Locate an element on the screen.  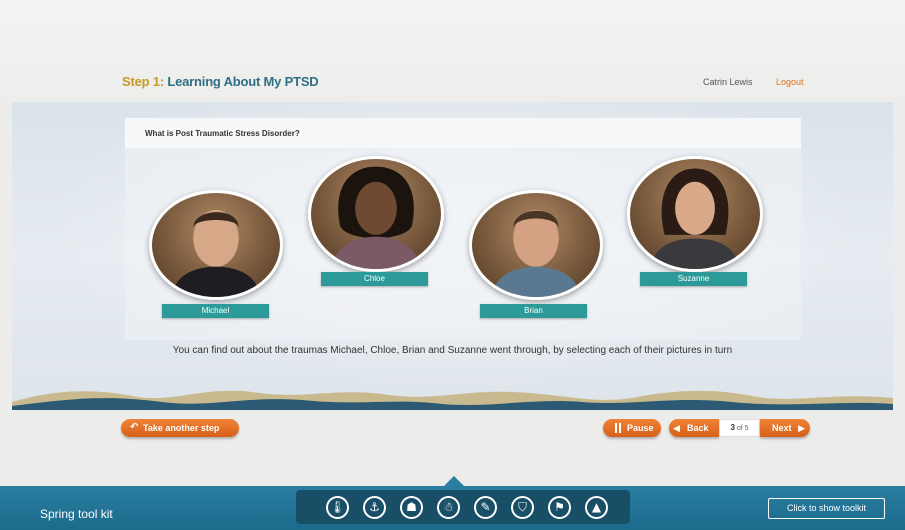
person-suzanne: Suzanne is located at coordinates (696, 224).